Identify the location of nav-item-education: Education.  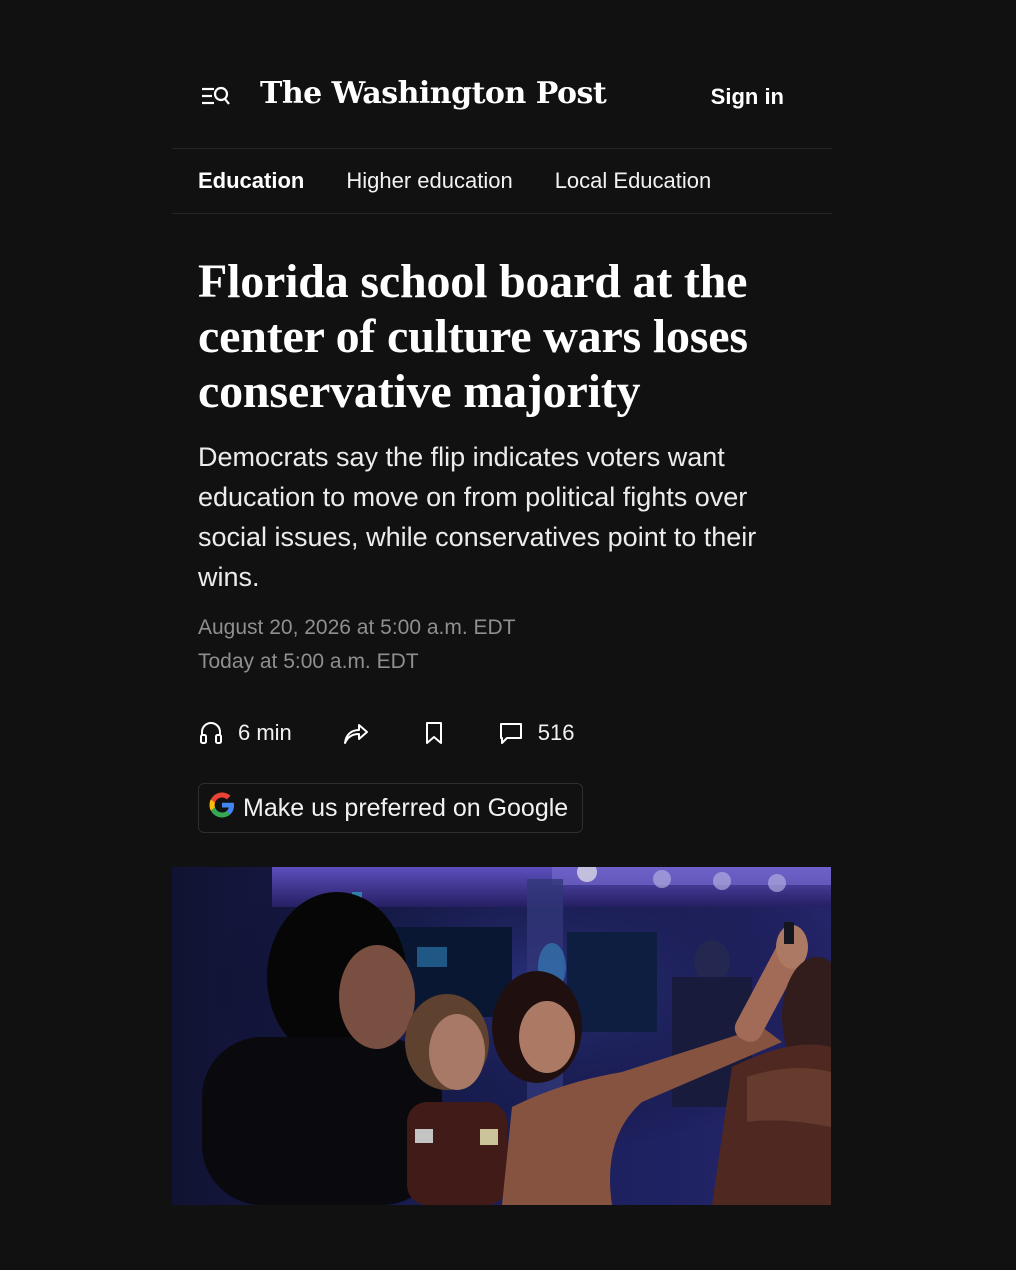
(251, 181).